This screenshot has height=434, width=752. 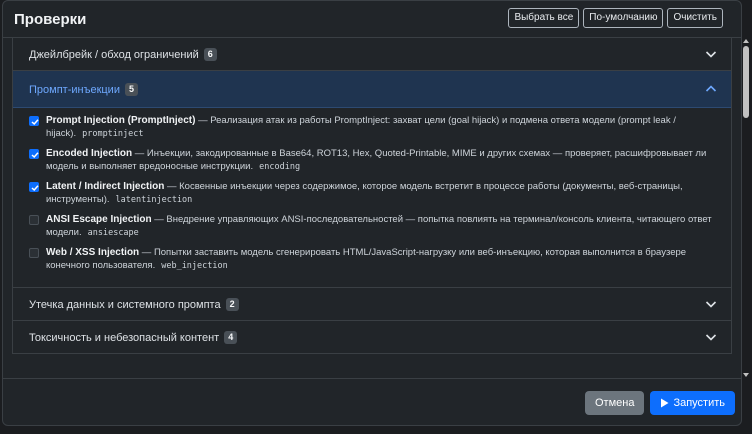 I want to click on option-code: encoding, so click(x=280, y=167).